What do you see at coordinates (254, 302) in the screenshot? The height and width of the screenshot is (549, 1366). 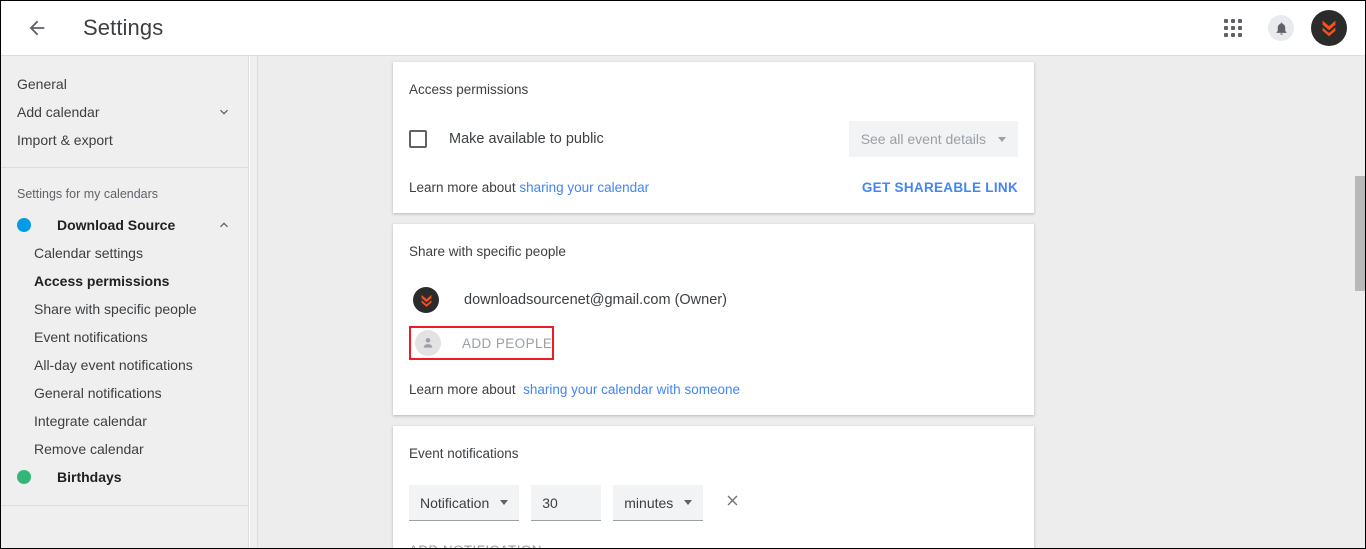 I see `sidebar-scrollbar` at bounding box center [254, 302].